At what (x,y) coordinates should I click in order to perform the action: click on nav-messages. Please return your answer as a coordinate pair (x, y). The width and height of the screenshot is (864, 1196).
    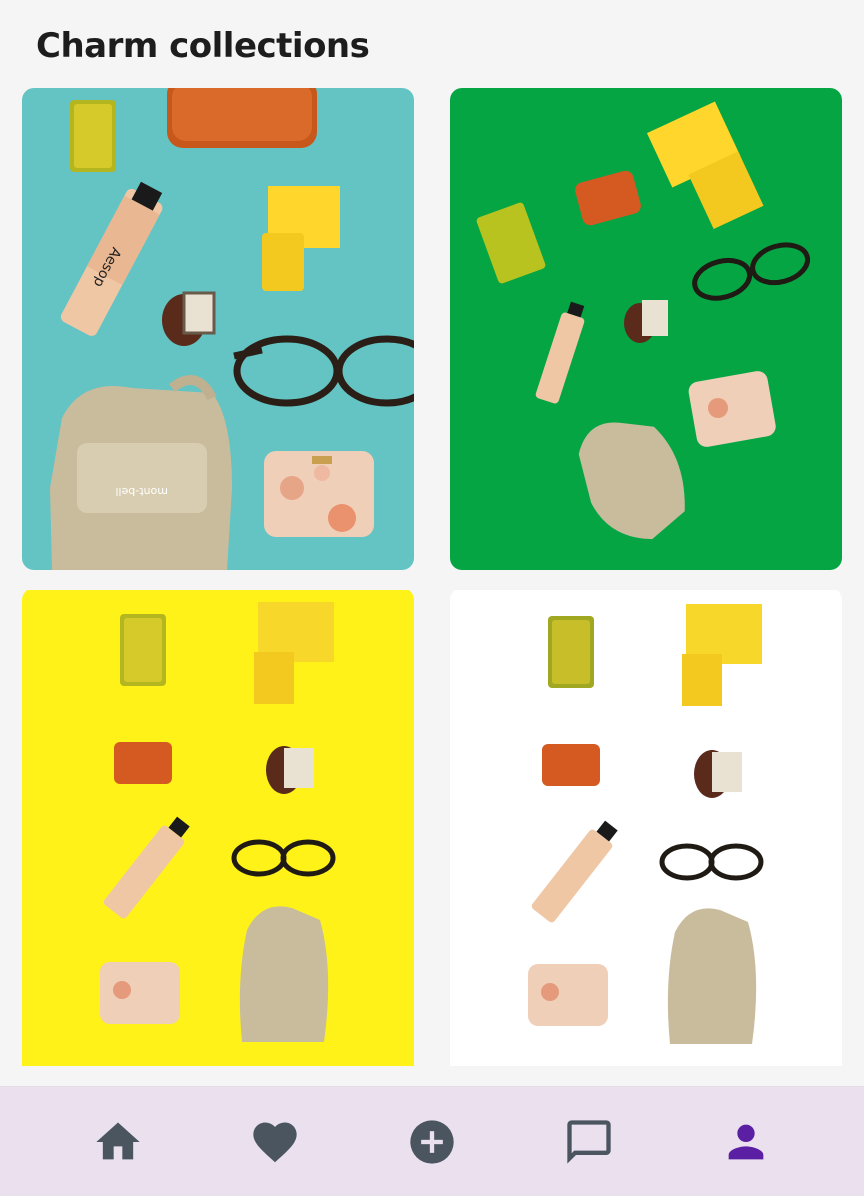
    Looking at the image, I should click on (589, 1142).